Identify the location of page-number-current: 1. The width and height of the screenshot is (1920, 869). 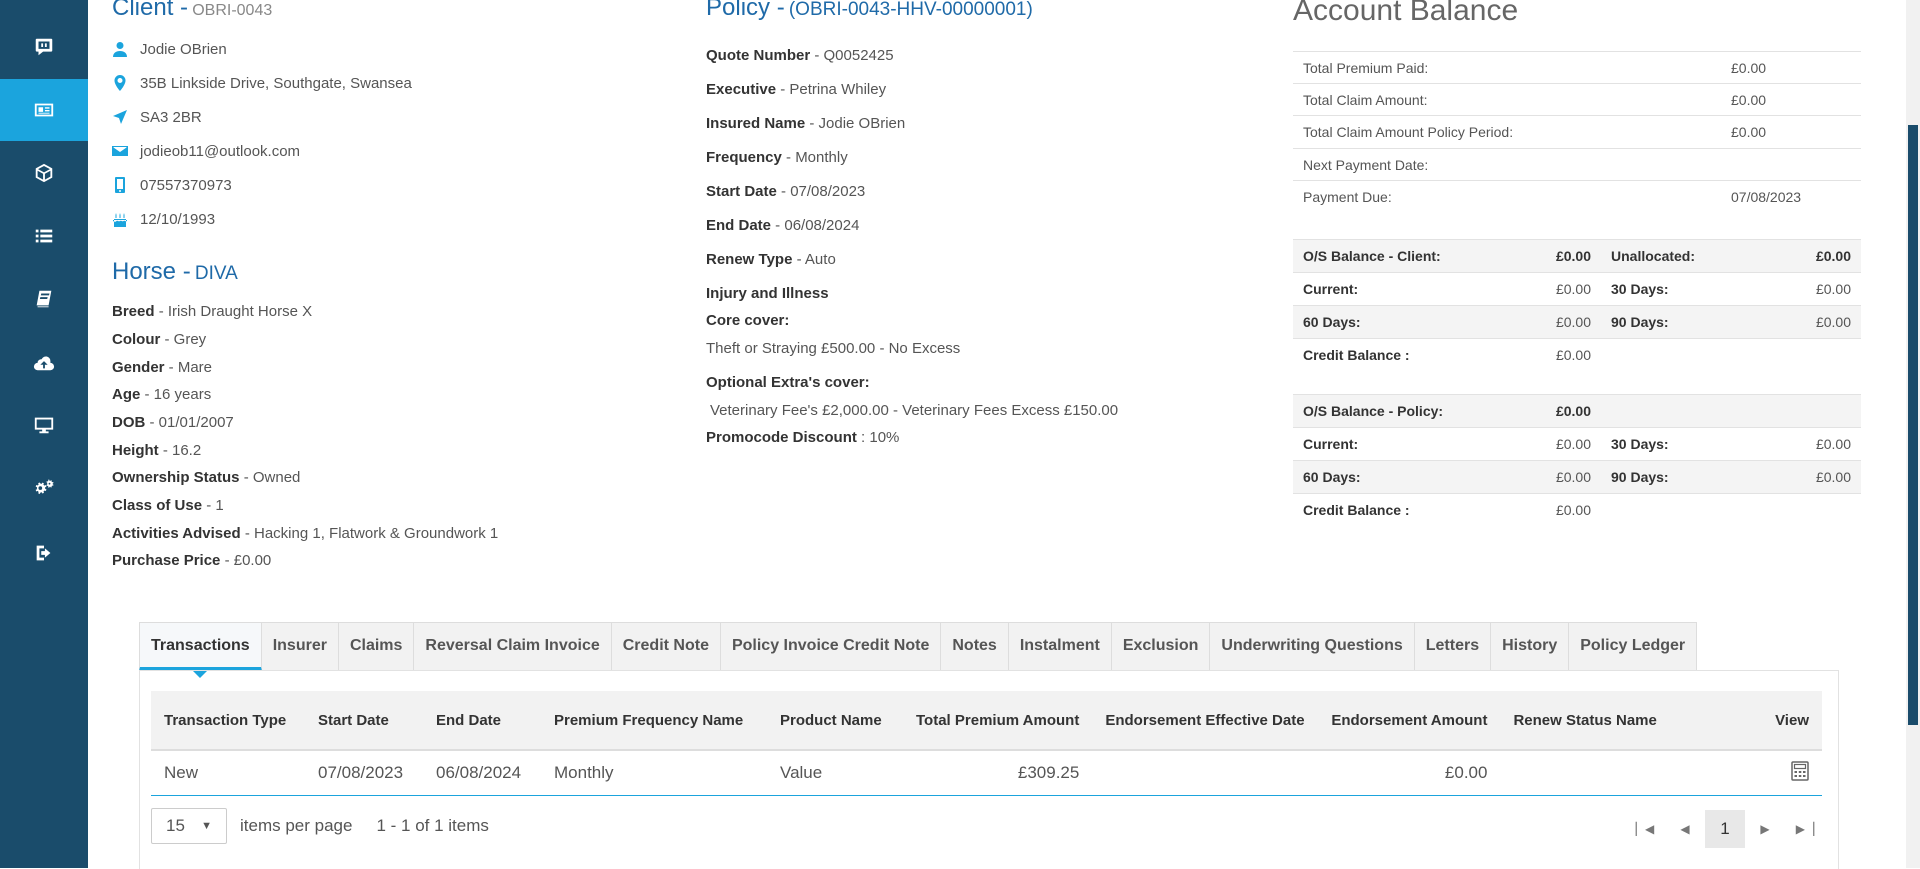
(1725, 829).